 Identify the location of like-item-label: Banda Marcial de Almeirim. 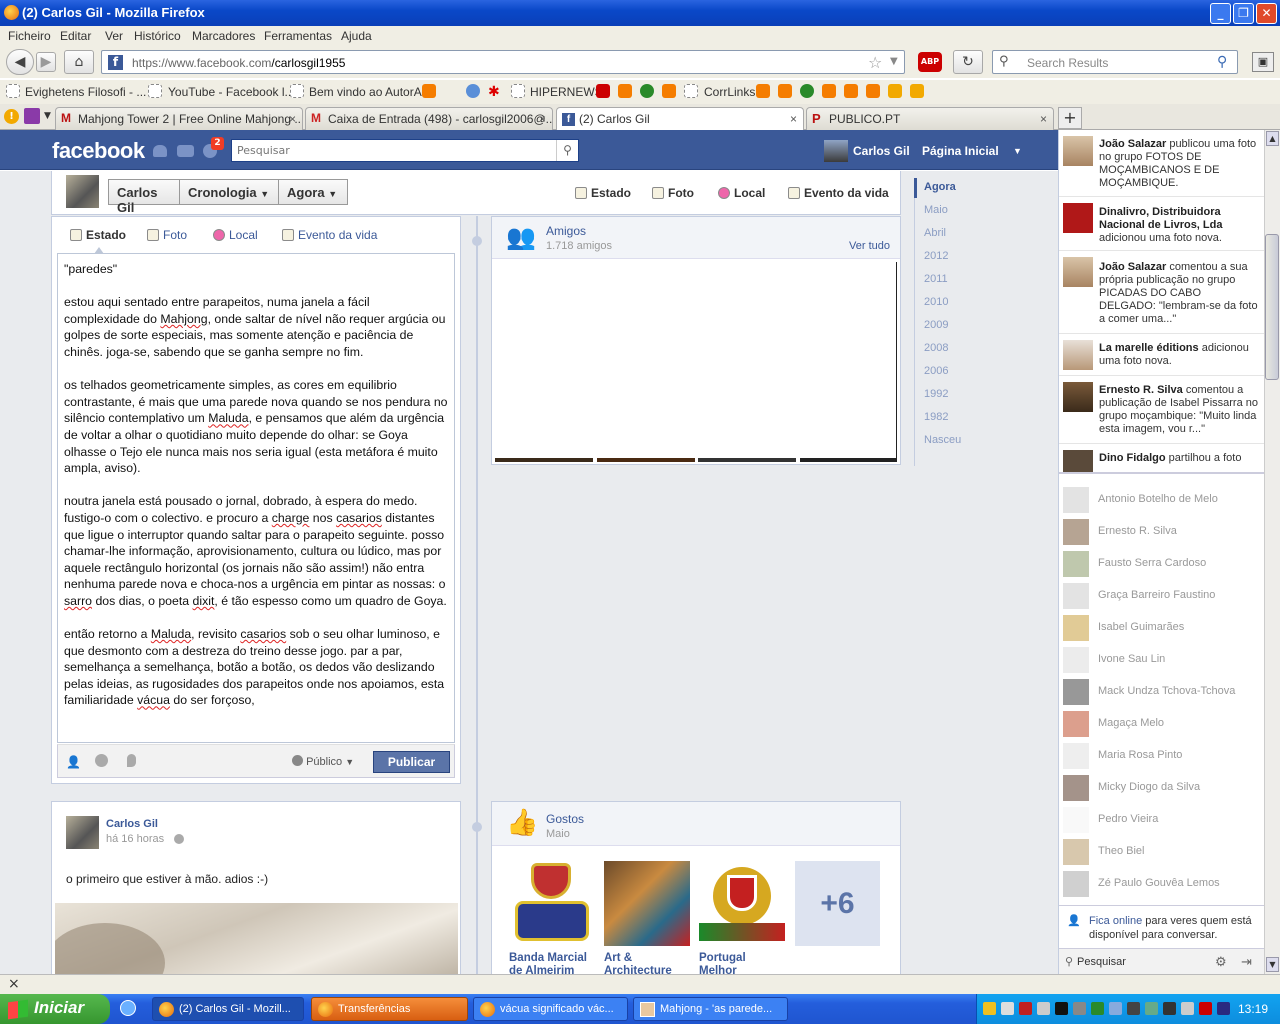
(552, 963).